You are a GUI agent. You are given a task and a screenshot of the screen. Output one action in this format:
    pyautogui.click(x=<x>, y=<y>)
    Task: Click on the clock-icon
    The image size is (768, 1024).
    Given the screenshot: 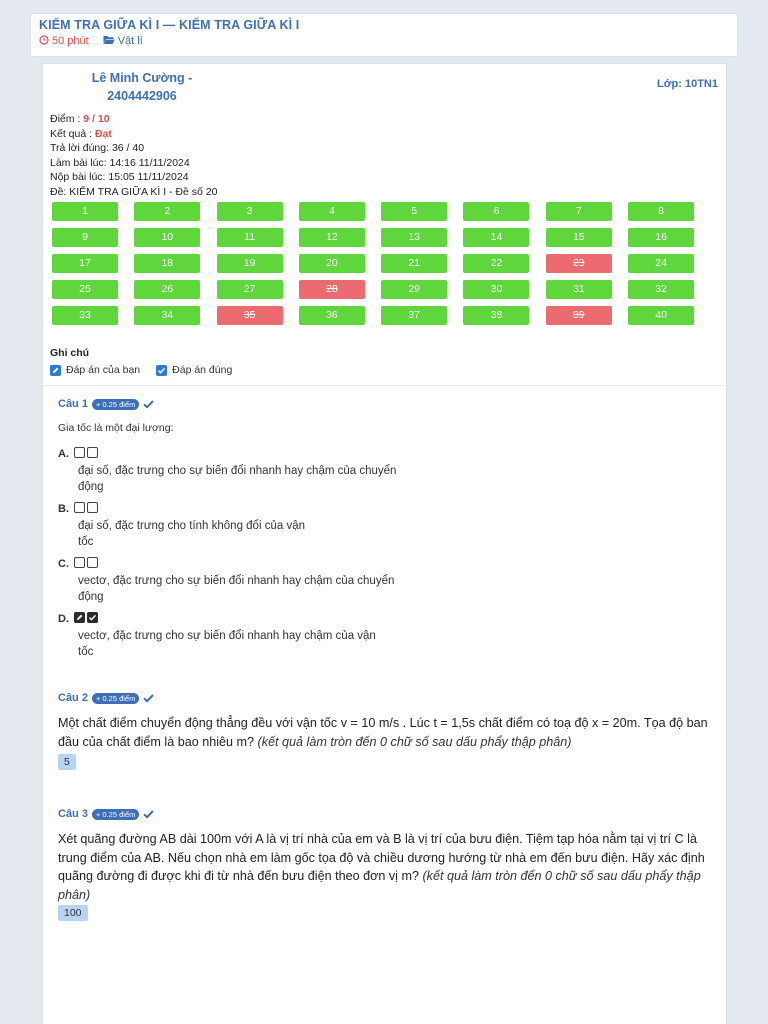 What is the action you would take?
    pyautogui.click(x=44, y=40)
    